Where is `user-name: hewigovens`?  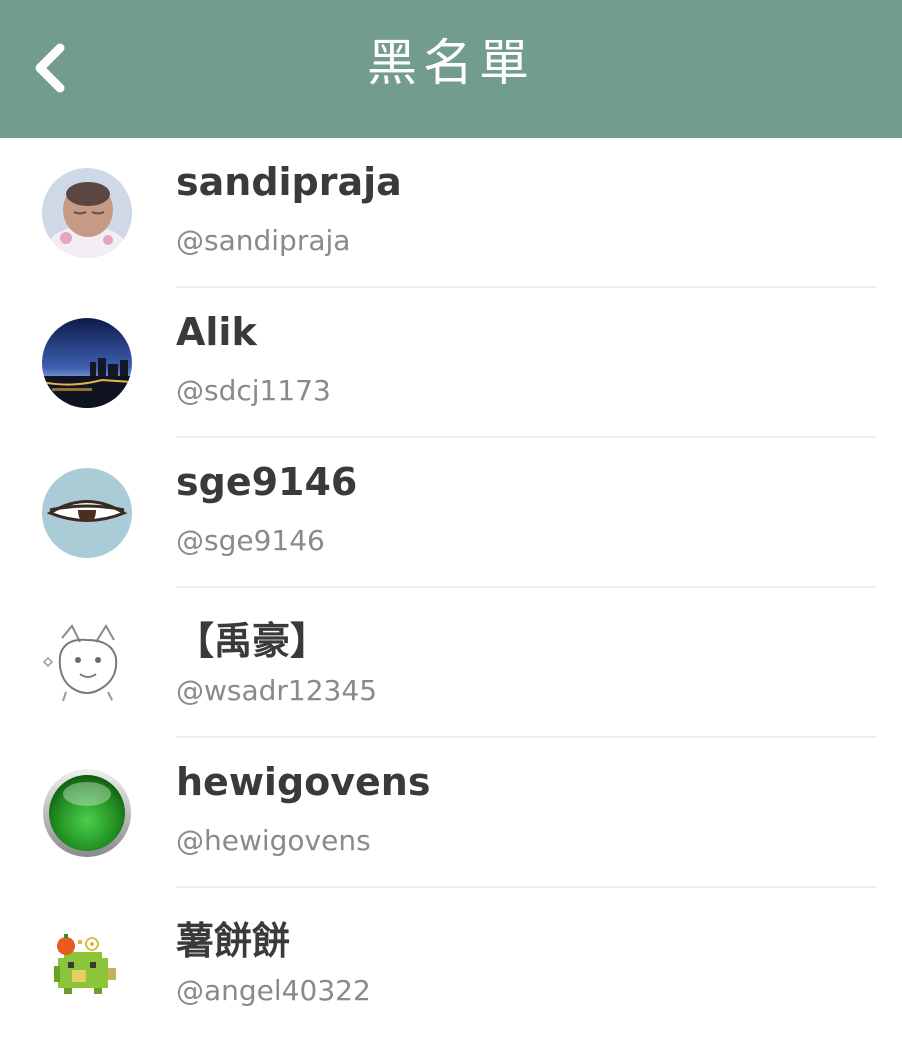
user-name: hewigovens is located at coordinates (303, 782).